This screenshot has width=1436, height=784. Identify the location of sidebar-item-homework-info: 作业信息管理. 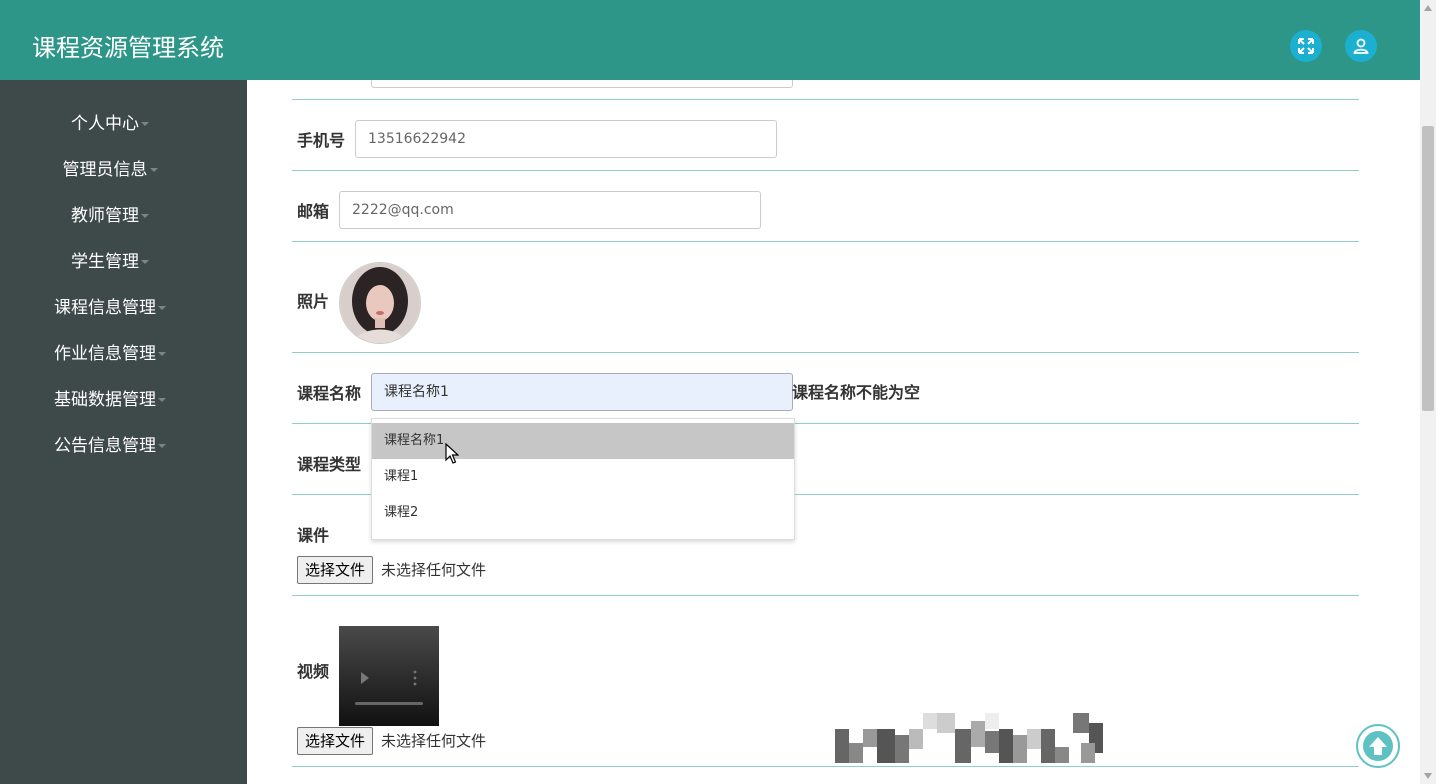
(110, 354).